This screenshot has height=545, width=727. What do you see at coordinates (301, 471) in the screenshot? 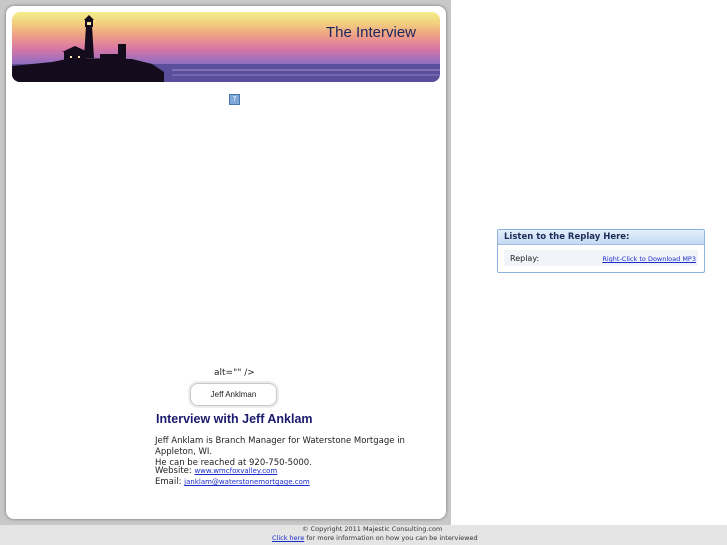
I see `website-row: Website: www.wmcfoxvalley.com` at bounding box center [301, 471].